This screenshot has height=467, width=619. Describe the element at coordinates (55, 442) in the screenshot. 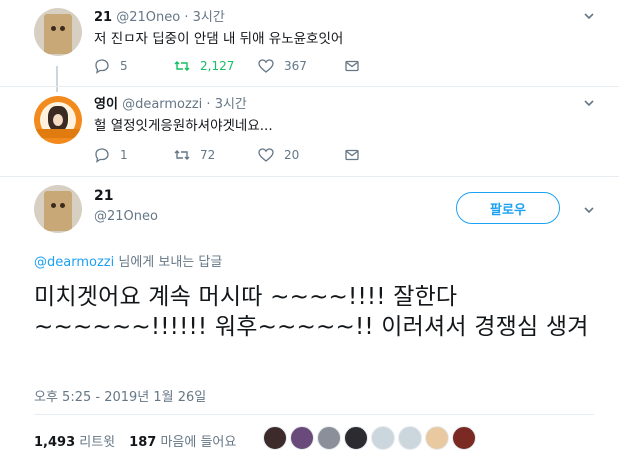

I see `retweet-stat-count: 1,493` at that location.